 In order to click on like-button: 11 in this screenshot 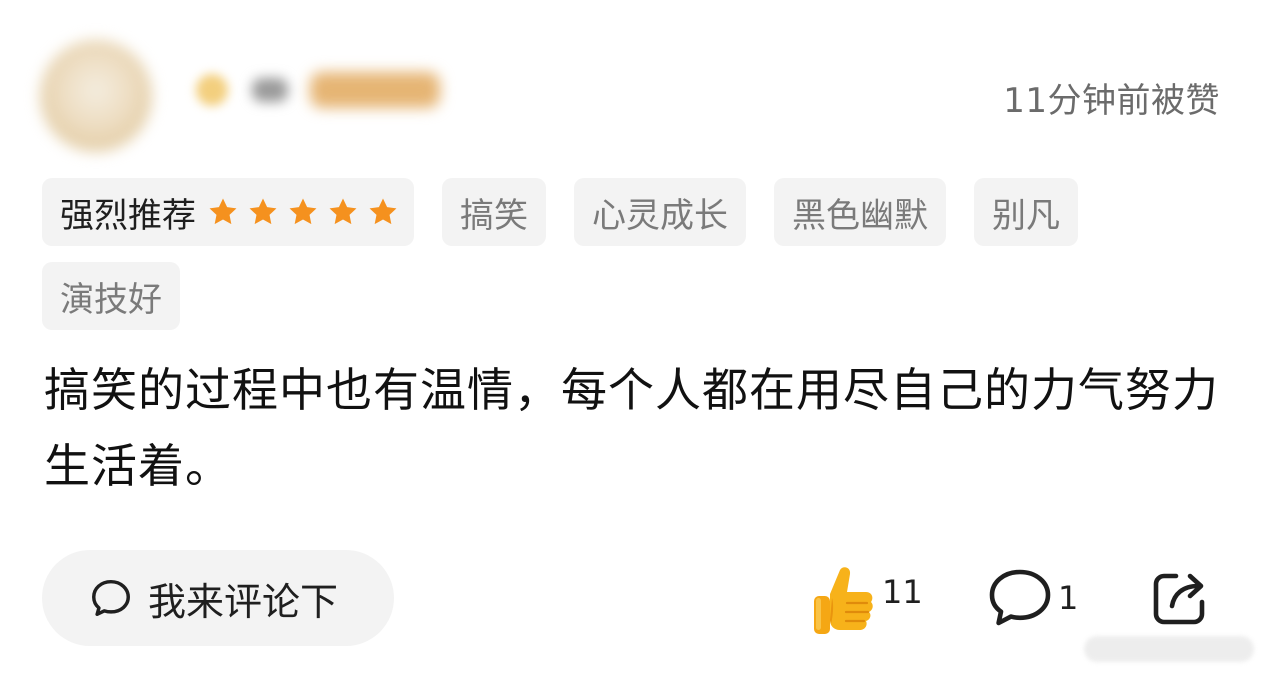, I will do `click(866, 602)`.